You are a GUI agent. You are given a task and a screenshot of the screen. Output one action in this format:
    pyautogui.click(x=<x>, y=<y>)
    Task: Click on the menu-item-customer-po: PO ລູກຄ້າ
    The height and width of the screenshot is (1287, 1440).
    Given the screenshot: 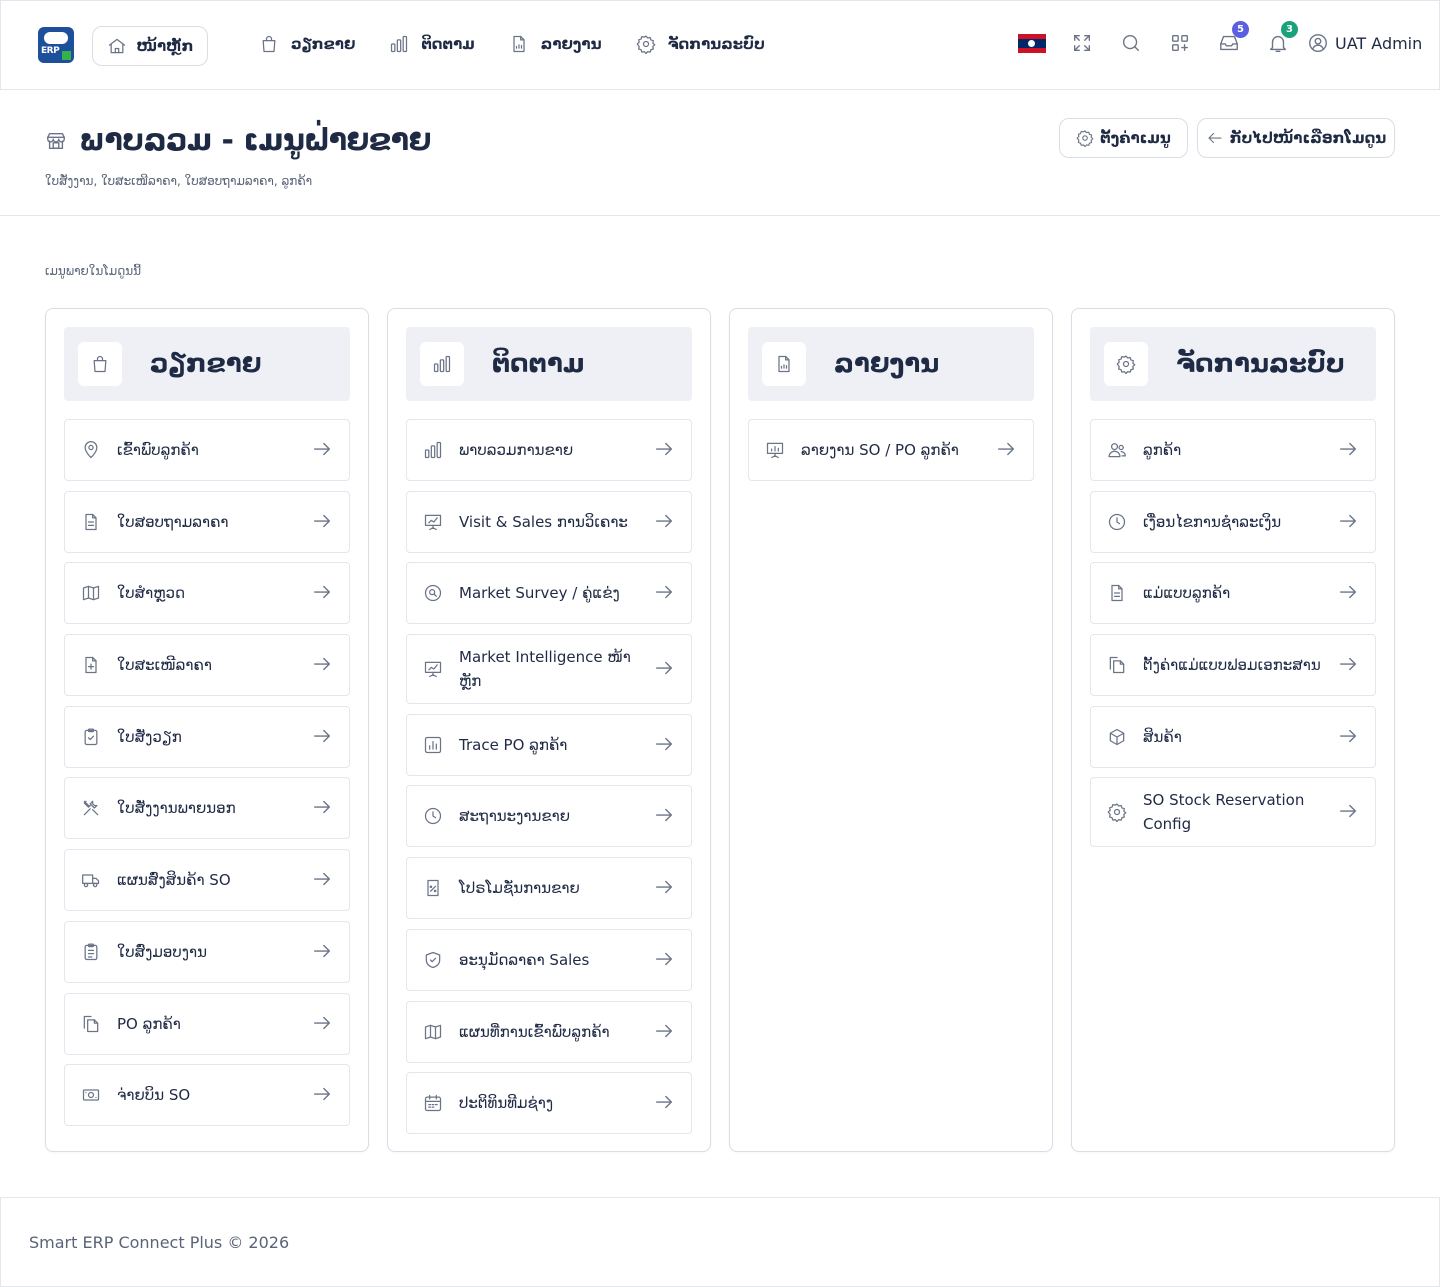 What is the action you would take?
    pyautogui.click(x=207, y=1023)
    